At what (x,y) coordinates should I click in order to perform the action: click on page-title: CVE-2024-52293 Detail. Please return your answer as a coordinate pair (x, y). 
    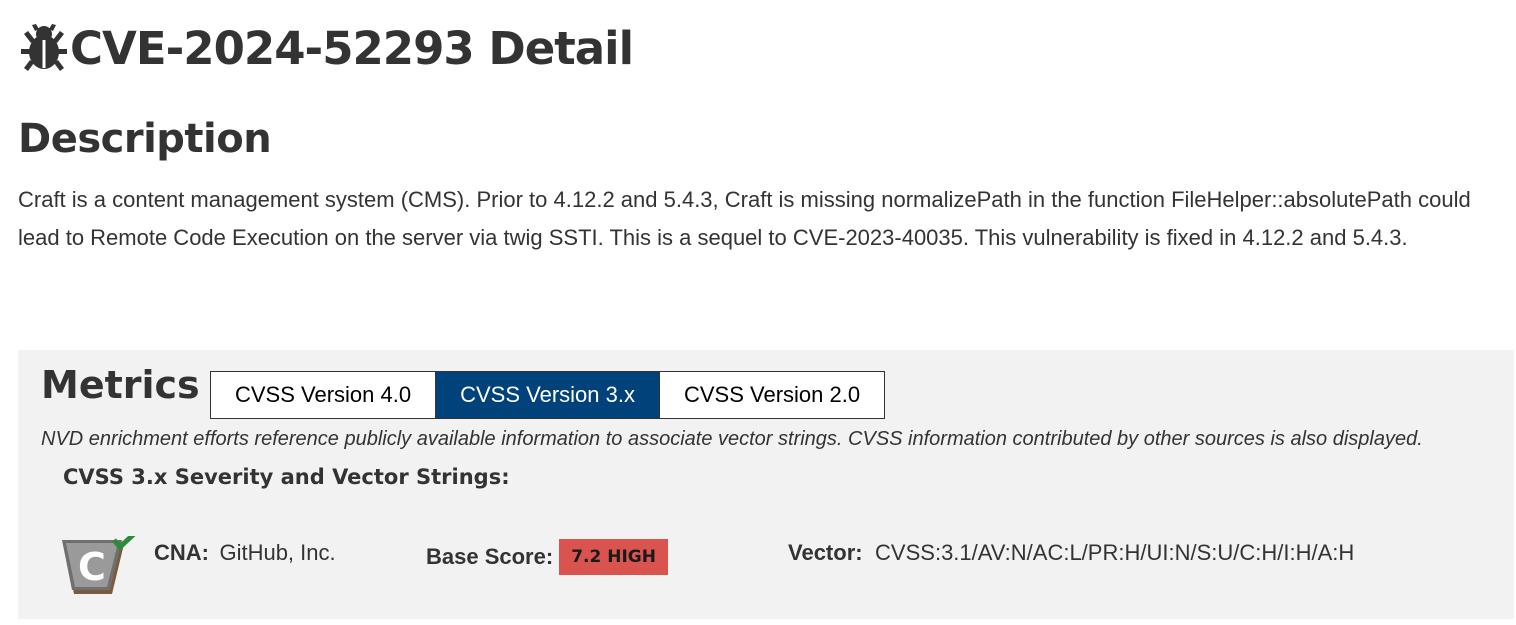
    Looking at the image, I should click on (326, 48).